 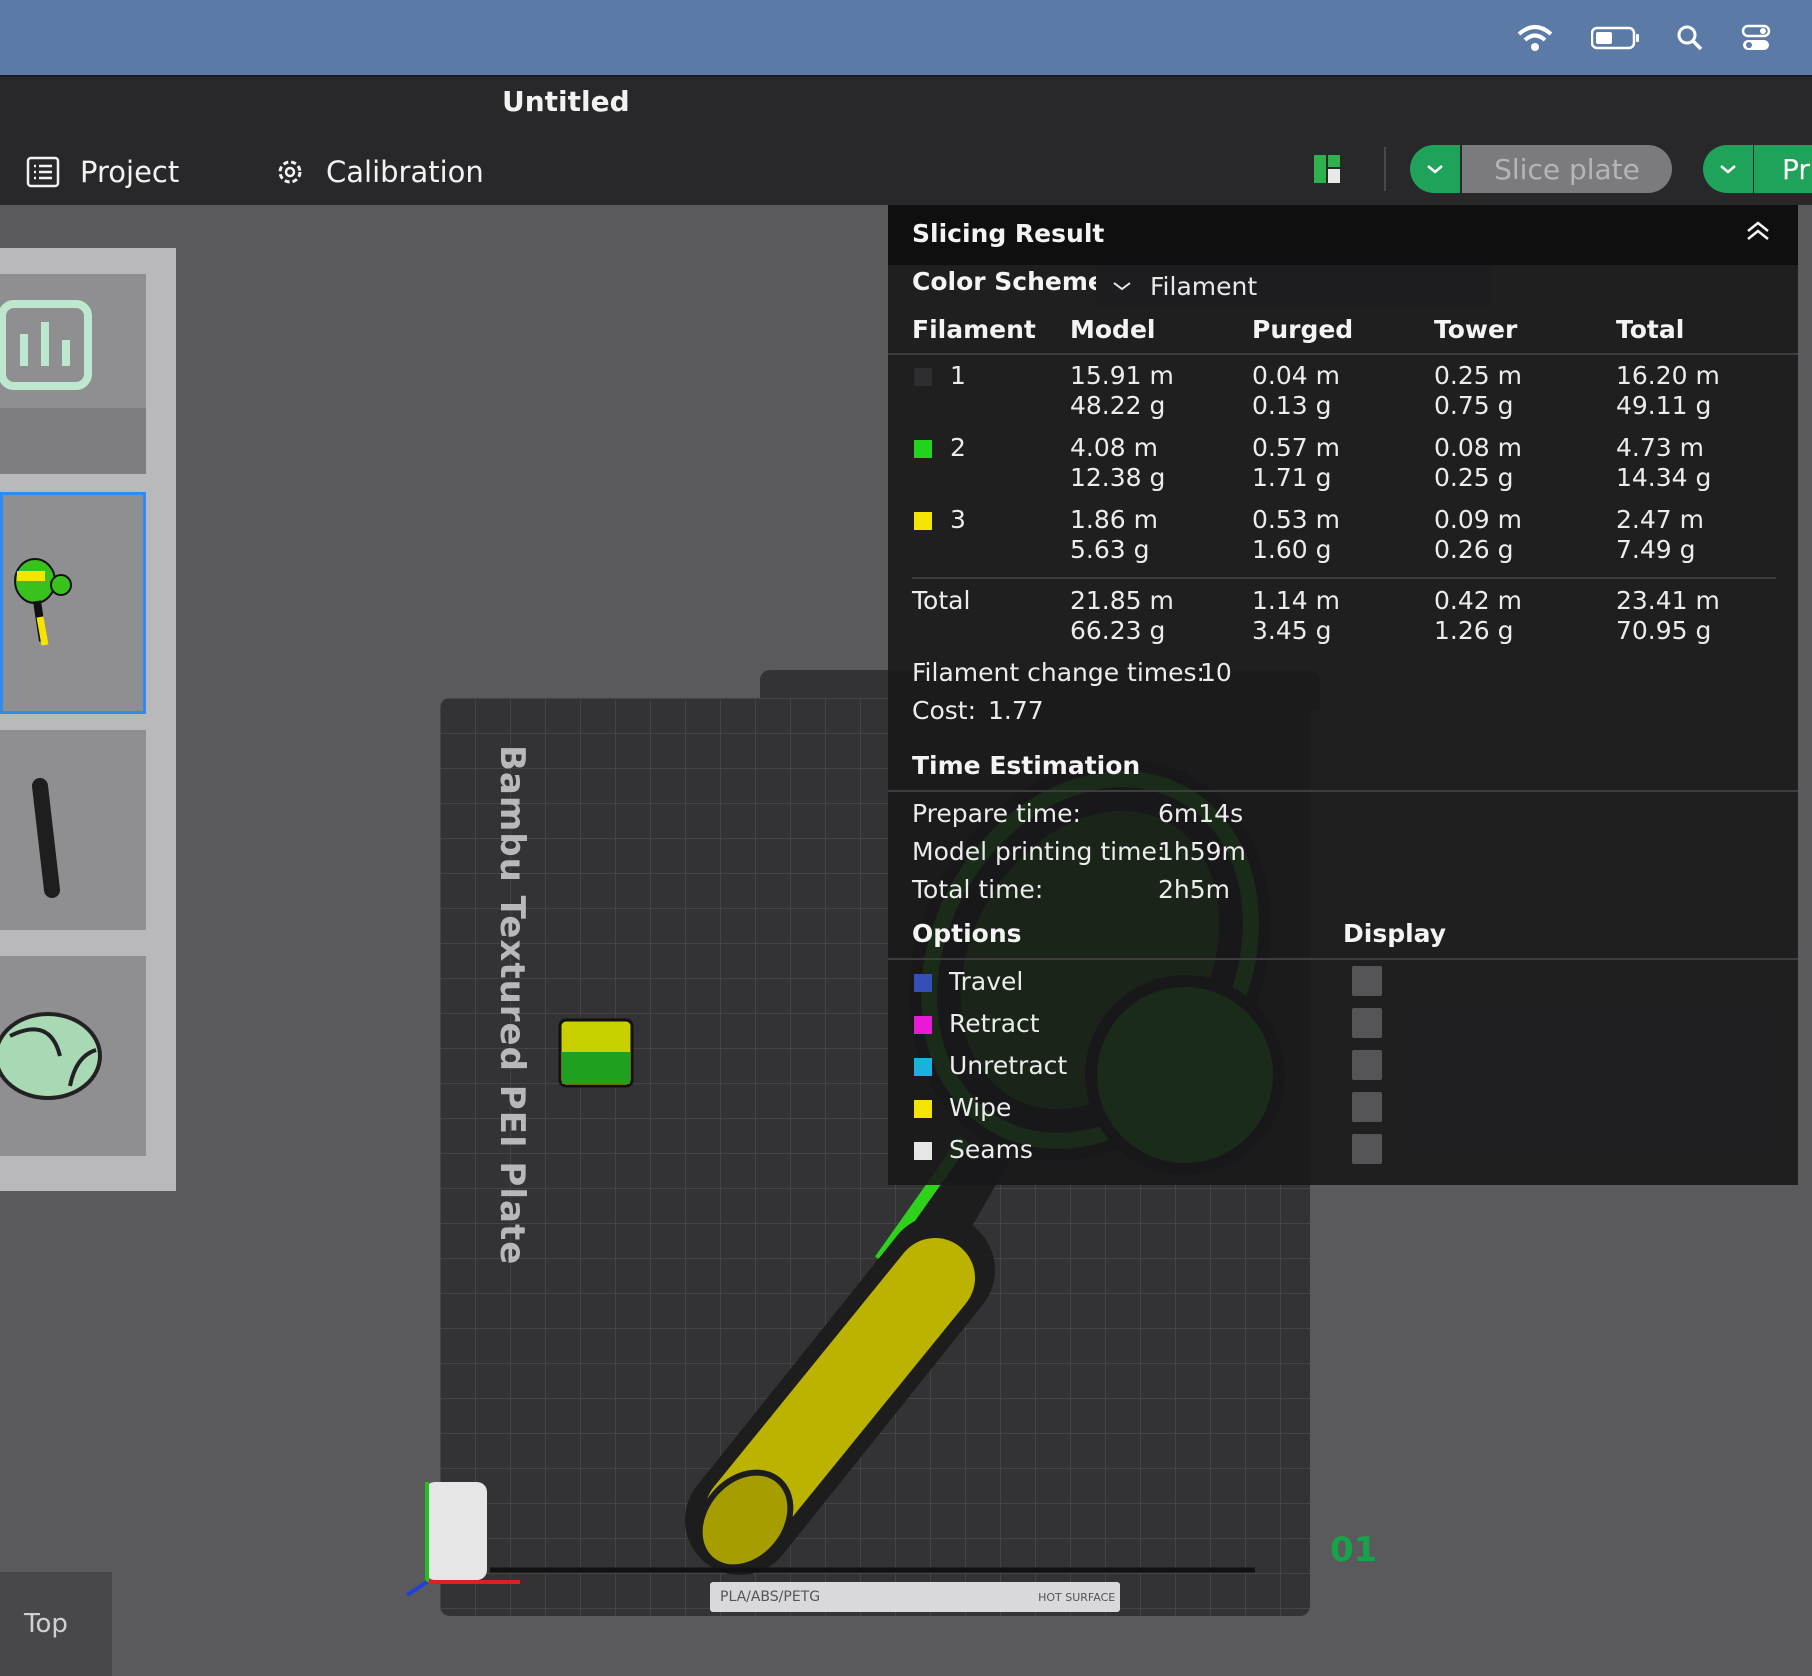 What do you see at coordinates (1478, 600) in the screenshot?
I see `table-cell: 0.42 m` at bounding box center [1478, 600].